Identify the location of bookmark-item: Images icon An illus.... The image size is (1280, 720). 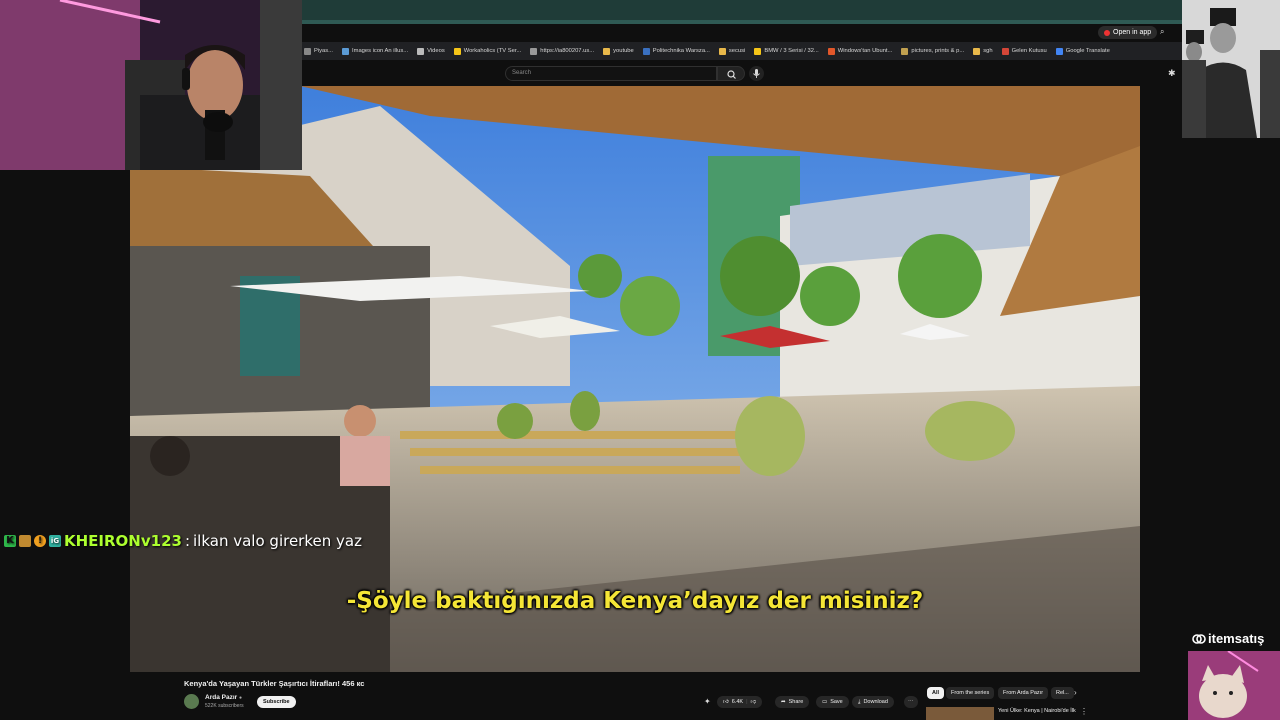
(375, 51).